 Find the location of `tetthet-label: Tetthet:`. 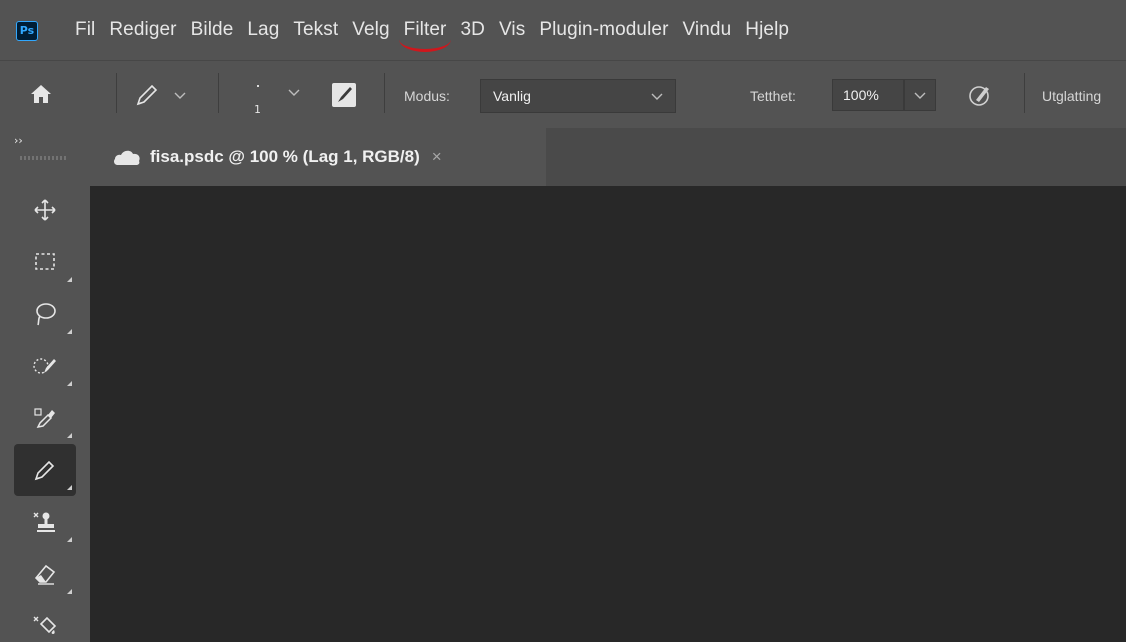

tetthet-label: Tetthet: is located at coordinates (773, 96).